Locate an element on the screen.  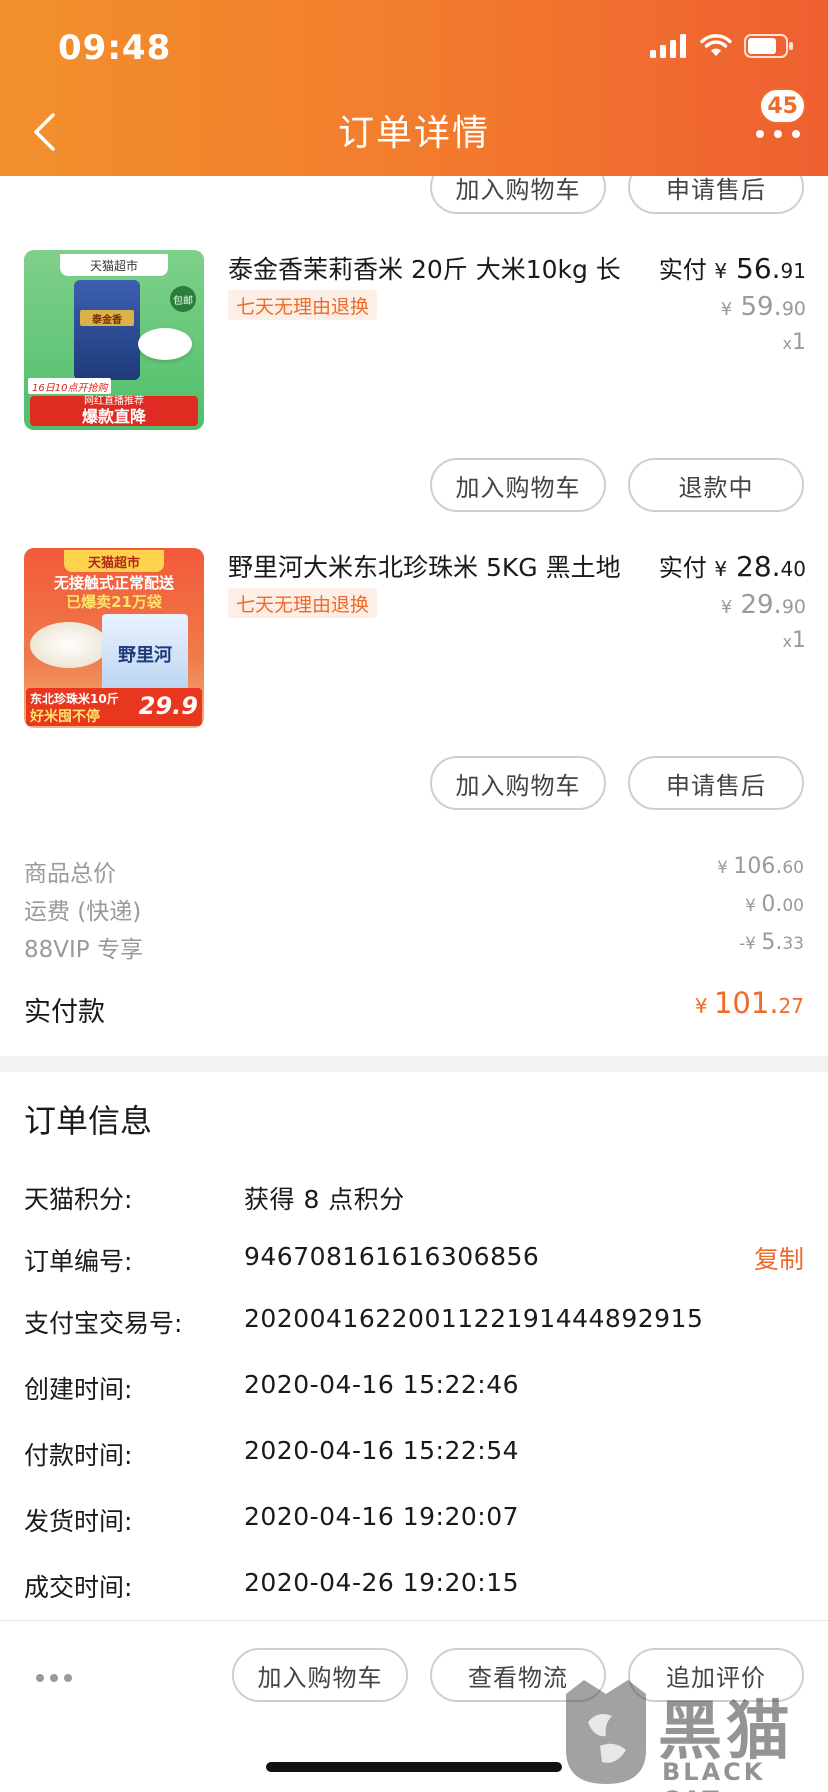
price-banner: 东北珍珠米10斤 好米囤不停 29.9 is located at coordinates (114, 707).